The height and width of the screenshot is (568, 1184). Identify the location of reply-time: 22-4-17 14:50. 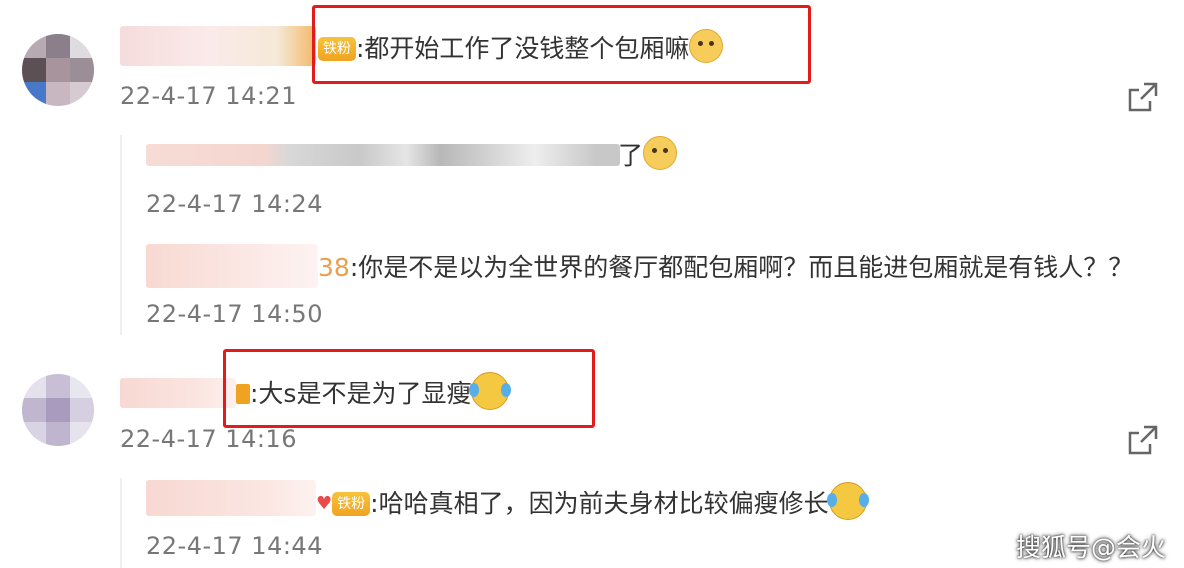
(234, 314).